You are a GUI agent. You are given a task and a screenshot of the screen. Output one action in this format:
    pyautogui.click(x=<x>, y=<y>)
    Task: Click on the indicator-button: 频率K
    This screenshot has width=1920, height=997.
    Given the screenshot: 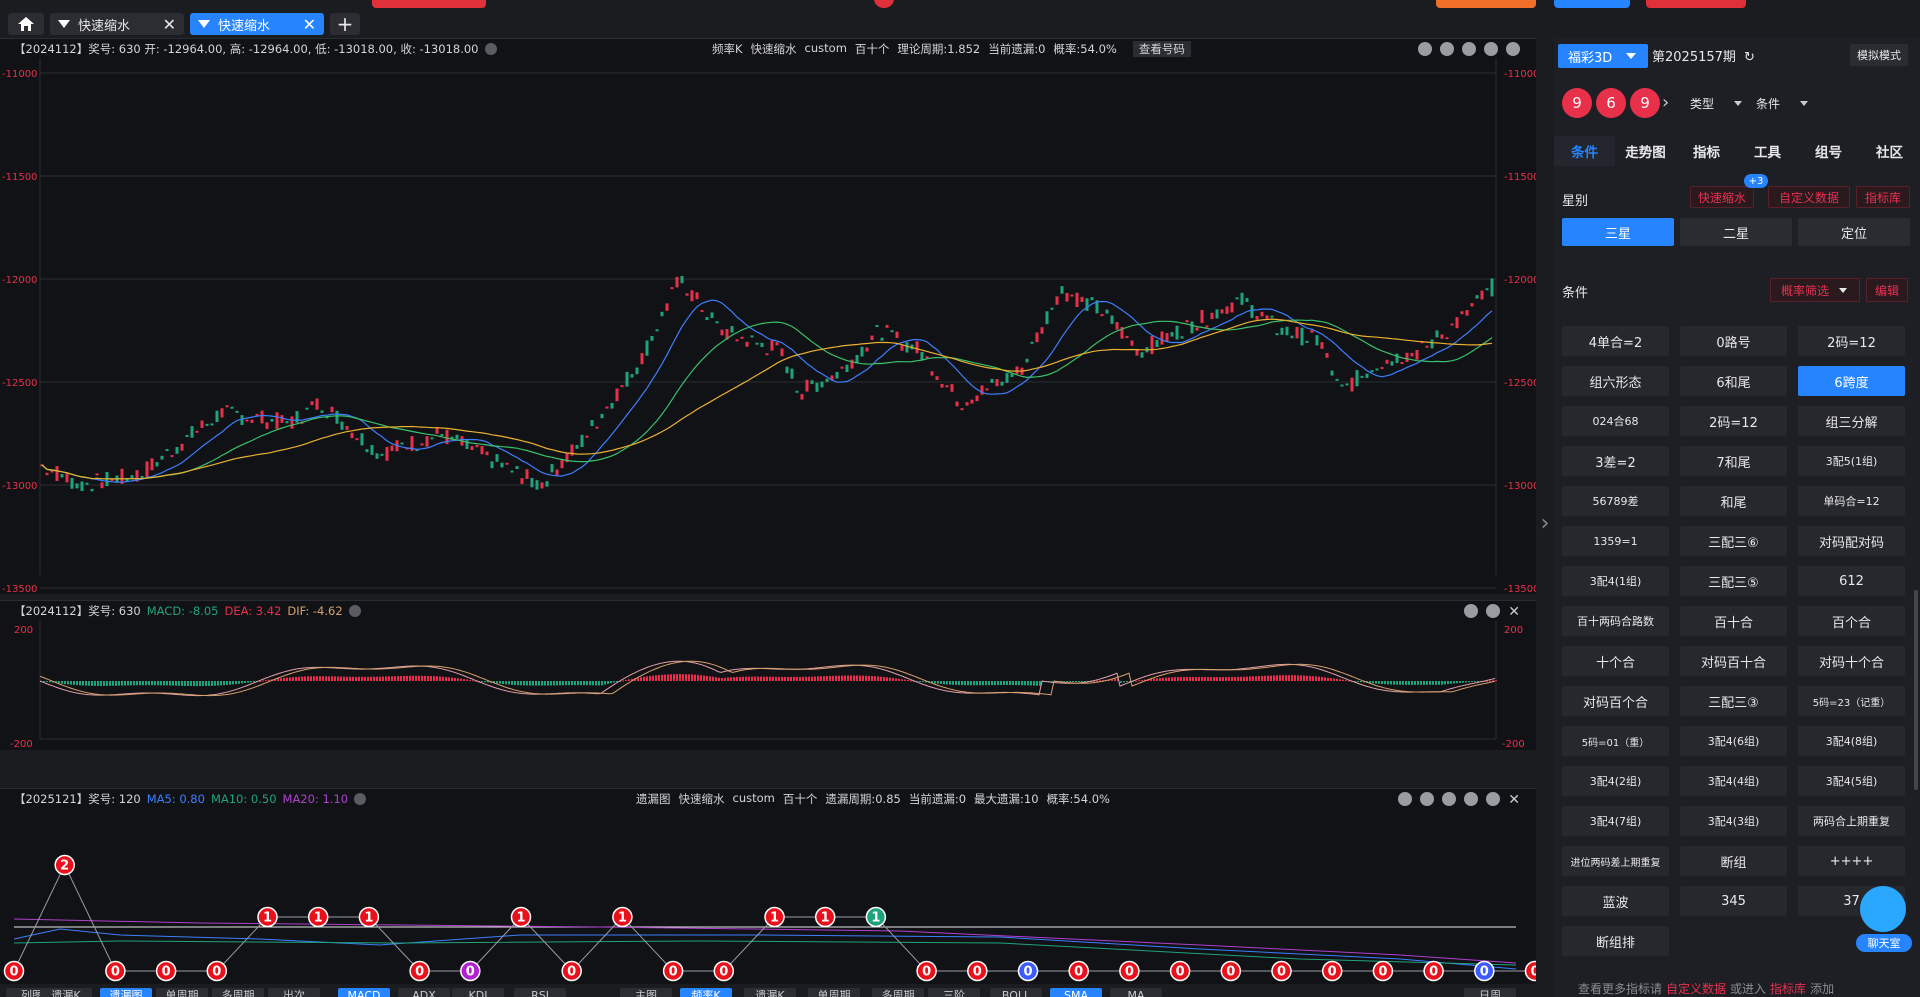 What is the action you would take?
    pyautogui.click(x=706, y=992)
    